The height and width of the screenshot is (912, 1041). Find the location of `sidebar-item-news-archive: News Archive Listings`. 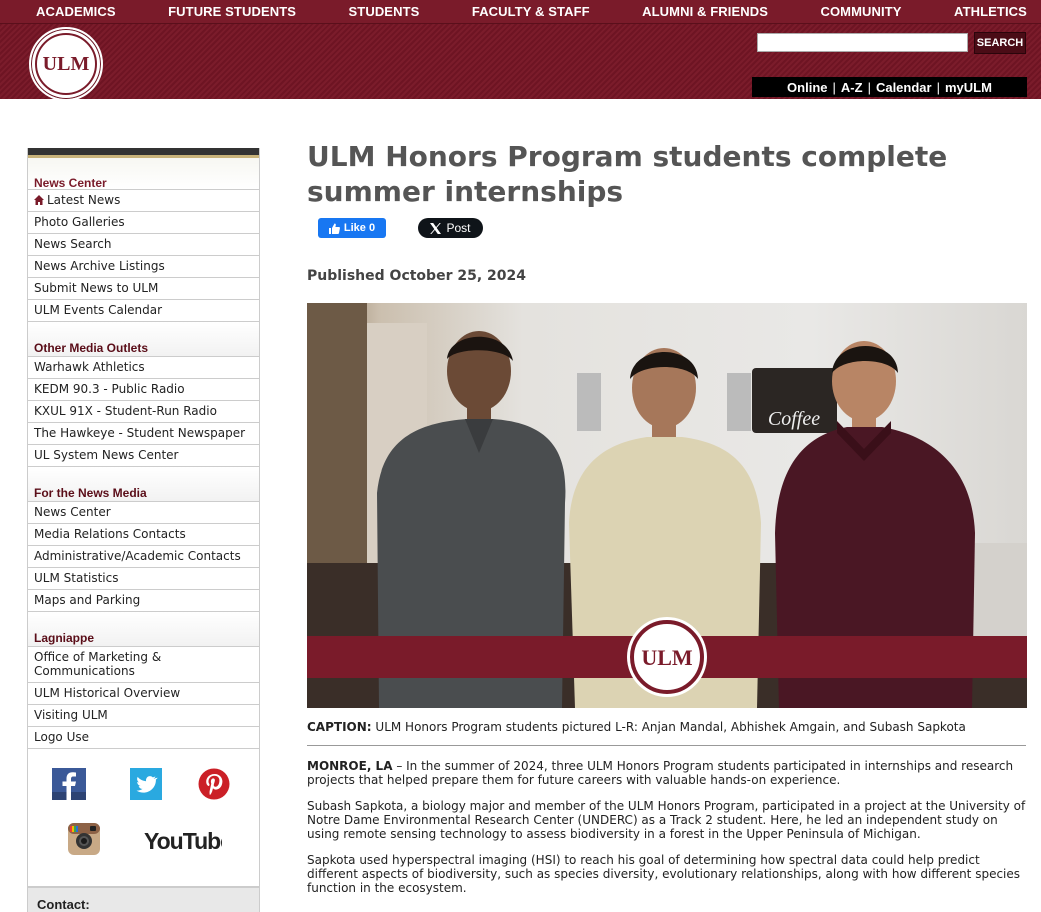

sidebar-item-news-archive: News Archive Listings is located at coordinates (143, 267).